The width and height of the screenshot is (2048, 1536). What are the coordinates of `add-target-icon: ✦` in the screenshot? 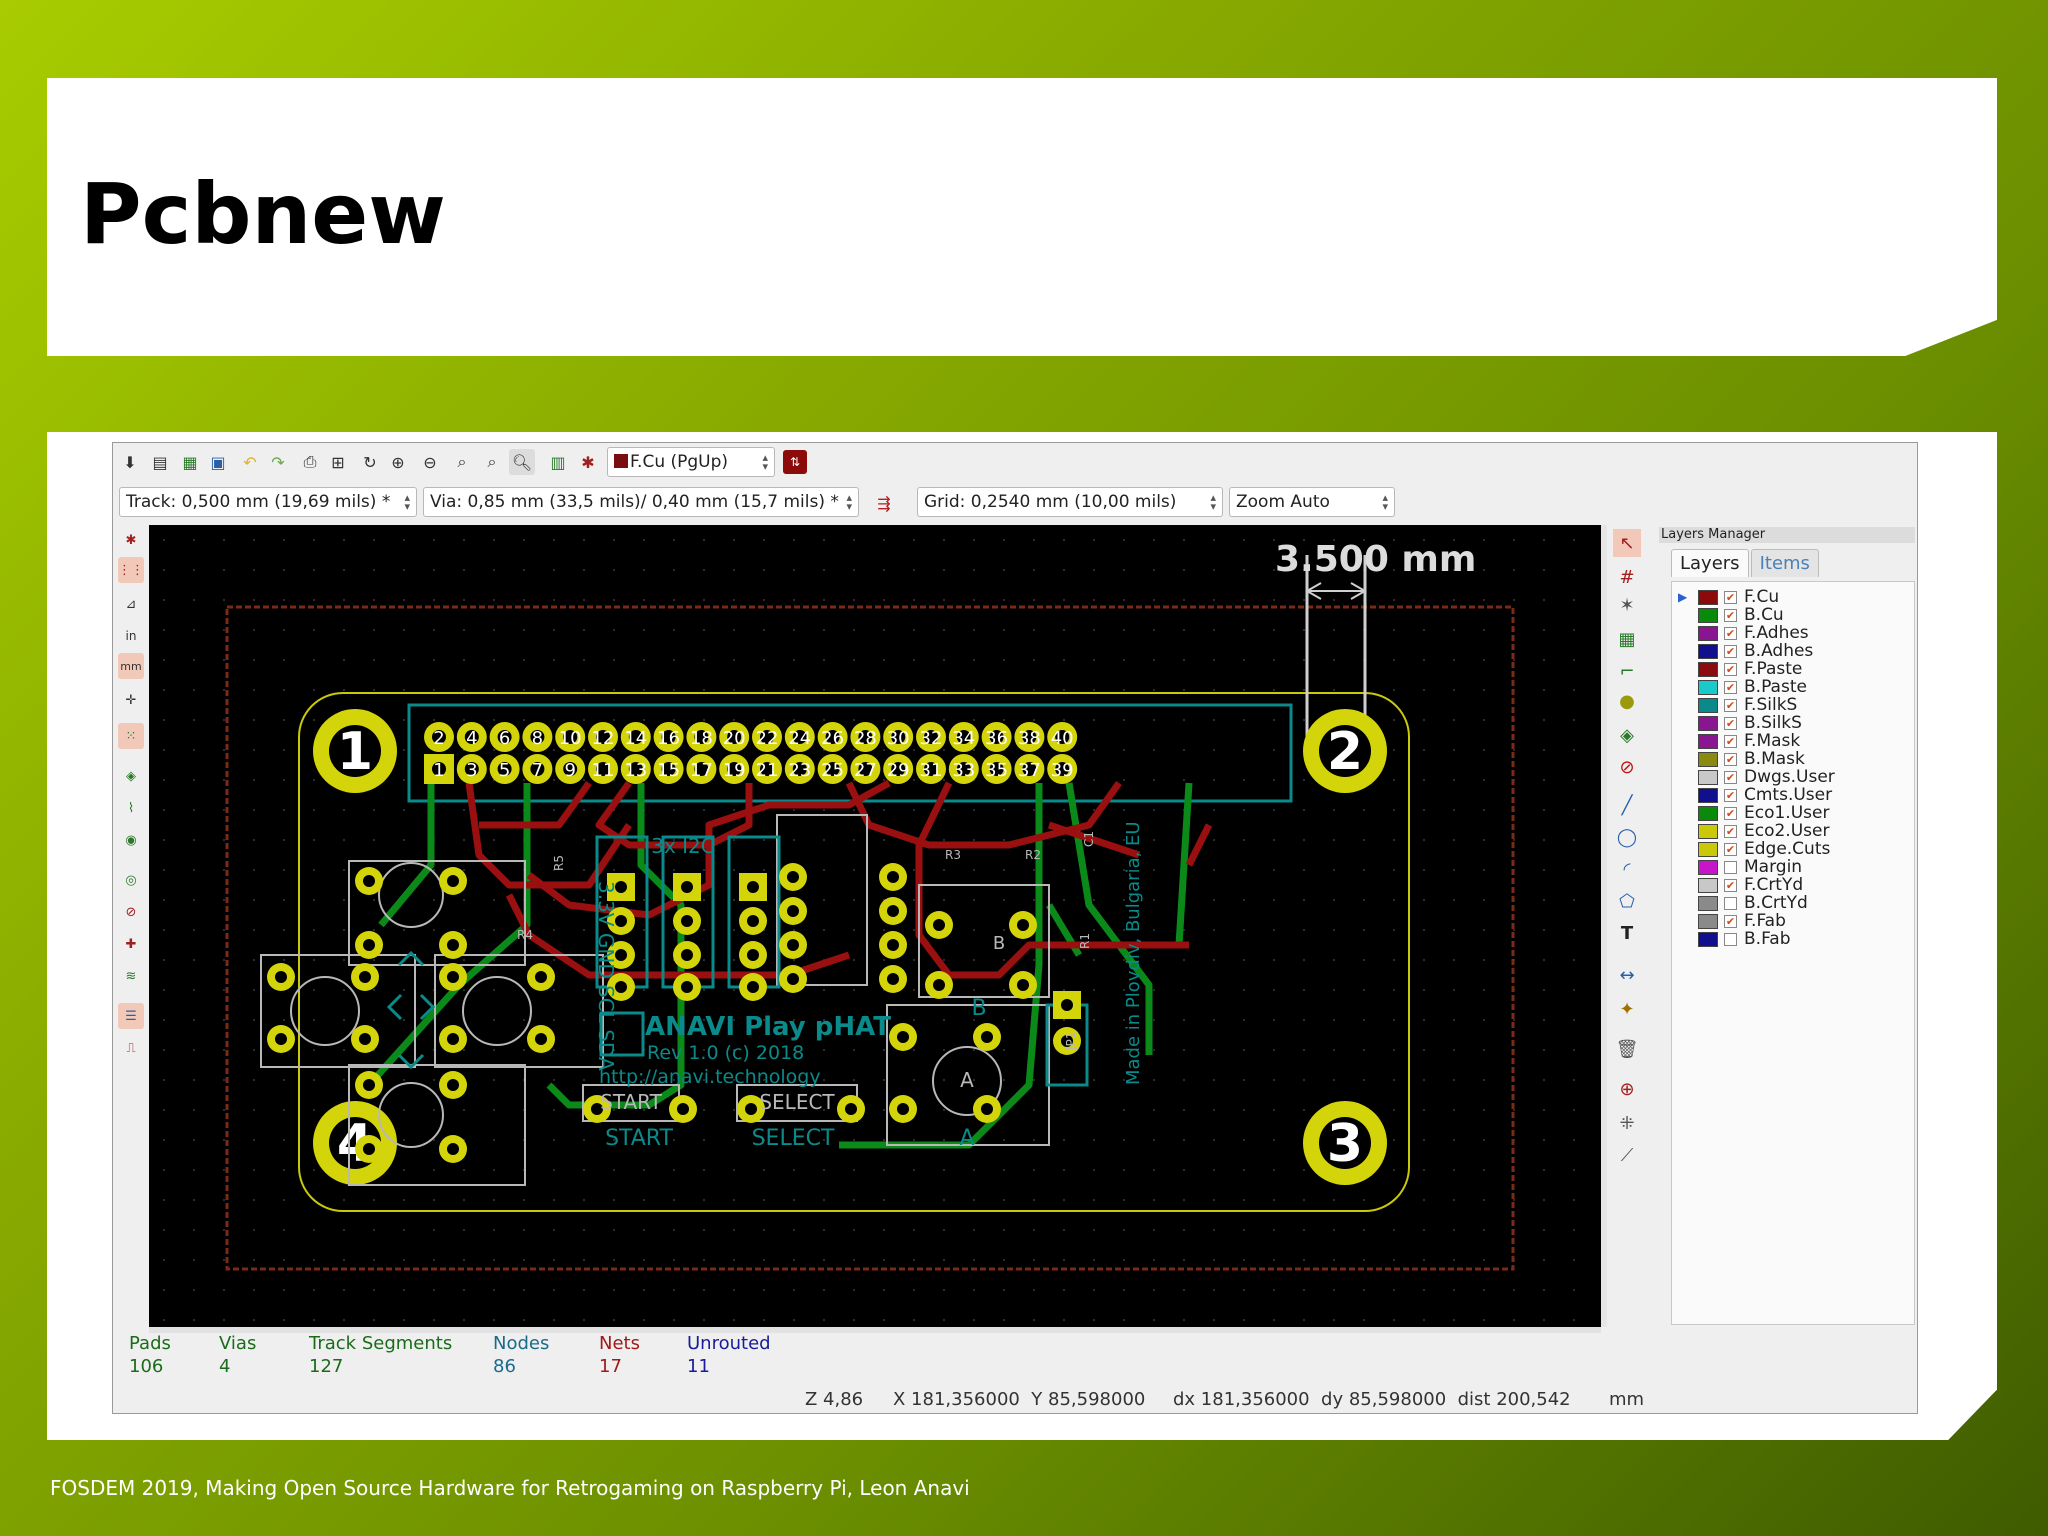 It's located at (1627, 1009).